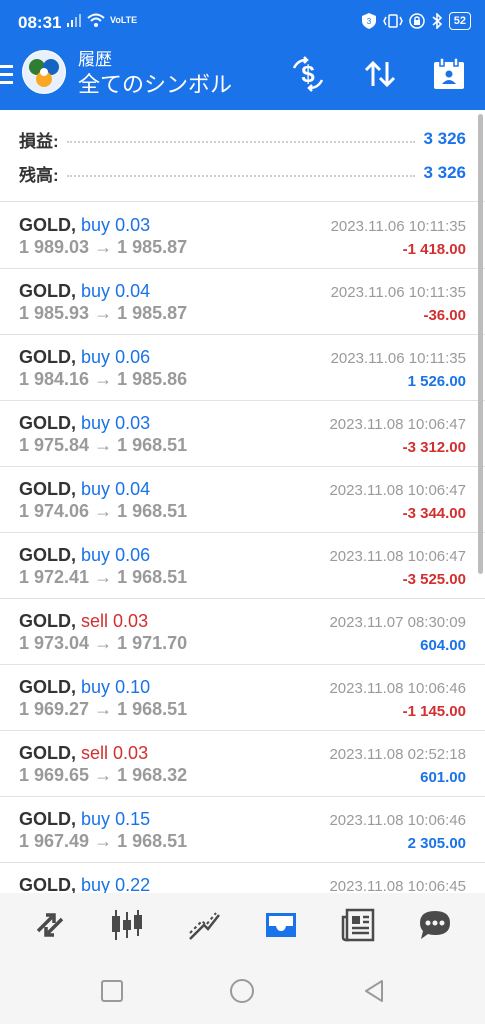 This screenshot has height=1024, width=485. Describe the element at coordinates (54, 511) in the screenshot. I see `open-price: 1 974.06` at that location.